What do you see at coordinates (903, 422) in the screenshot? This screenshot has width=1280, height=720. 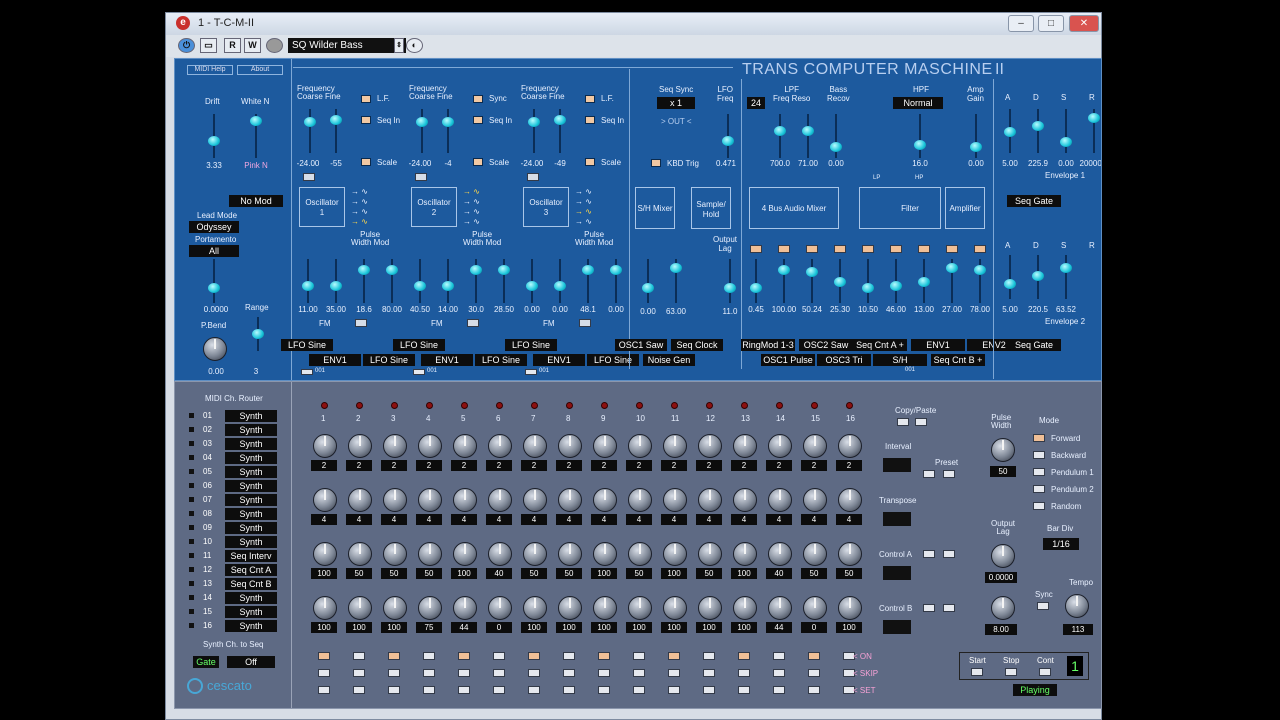 I see `copy-button` at bounding box center [903, 422].